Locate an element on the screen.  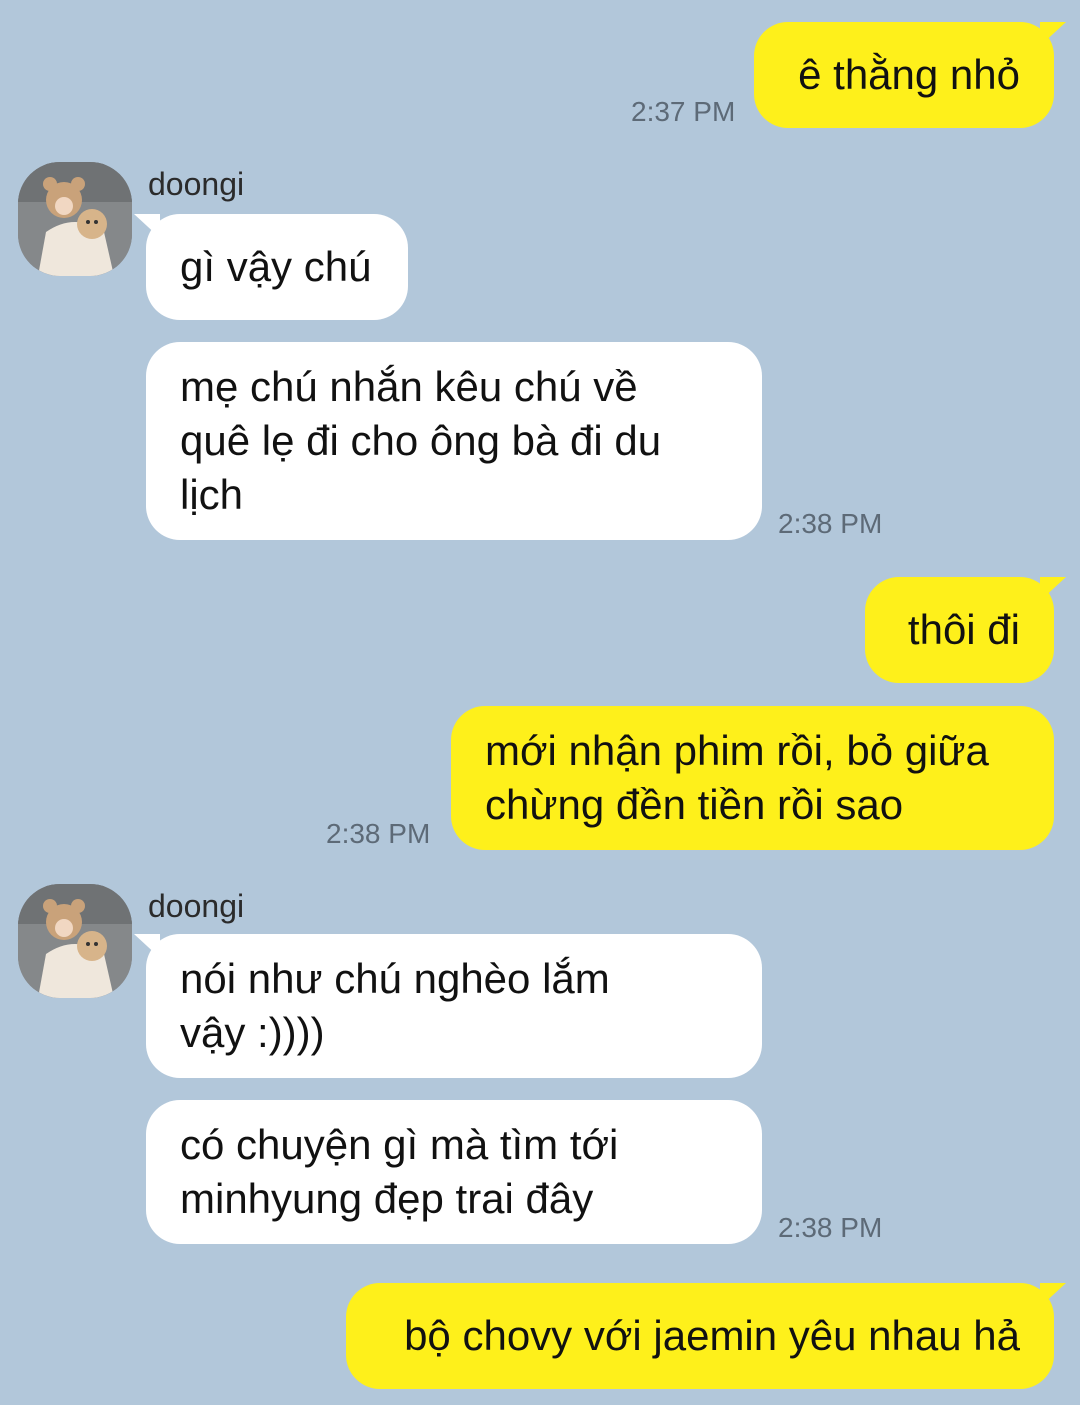
message-bubble-incoming: gì vậy chú is located at coordinates (271, 267).